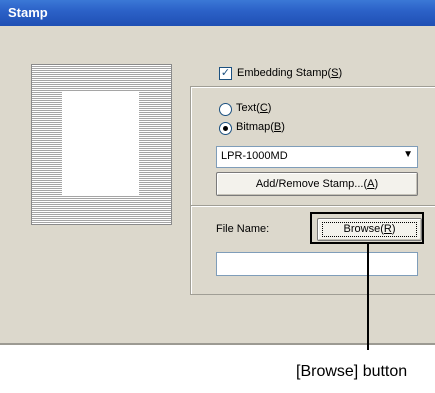 The width and height of the screenshot is (435, 393). Describe the element at coordinates (368, 297) in the screenshot. I see `callout-line` at that location.